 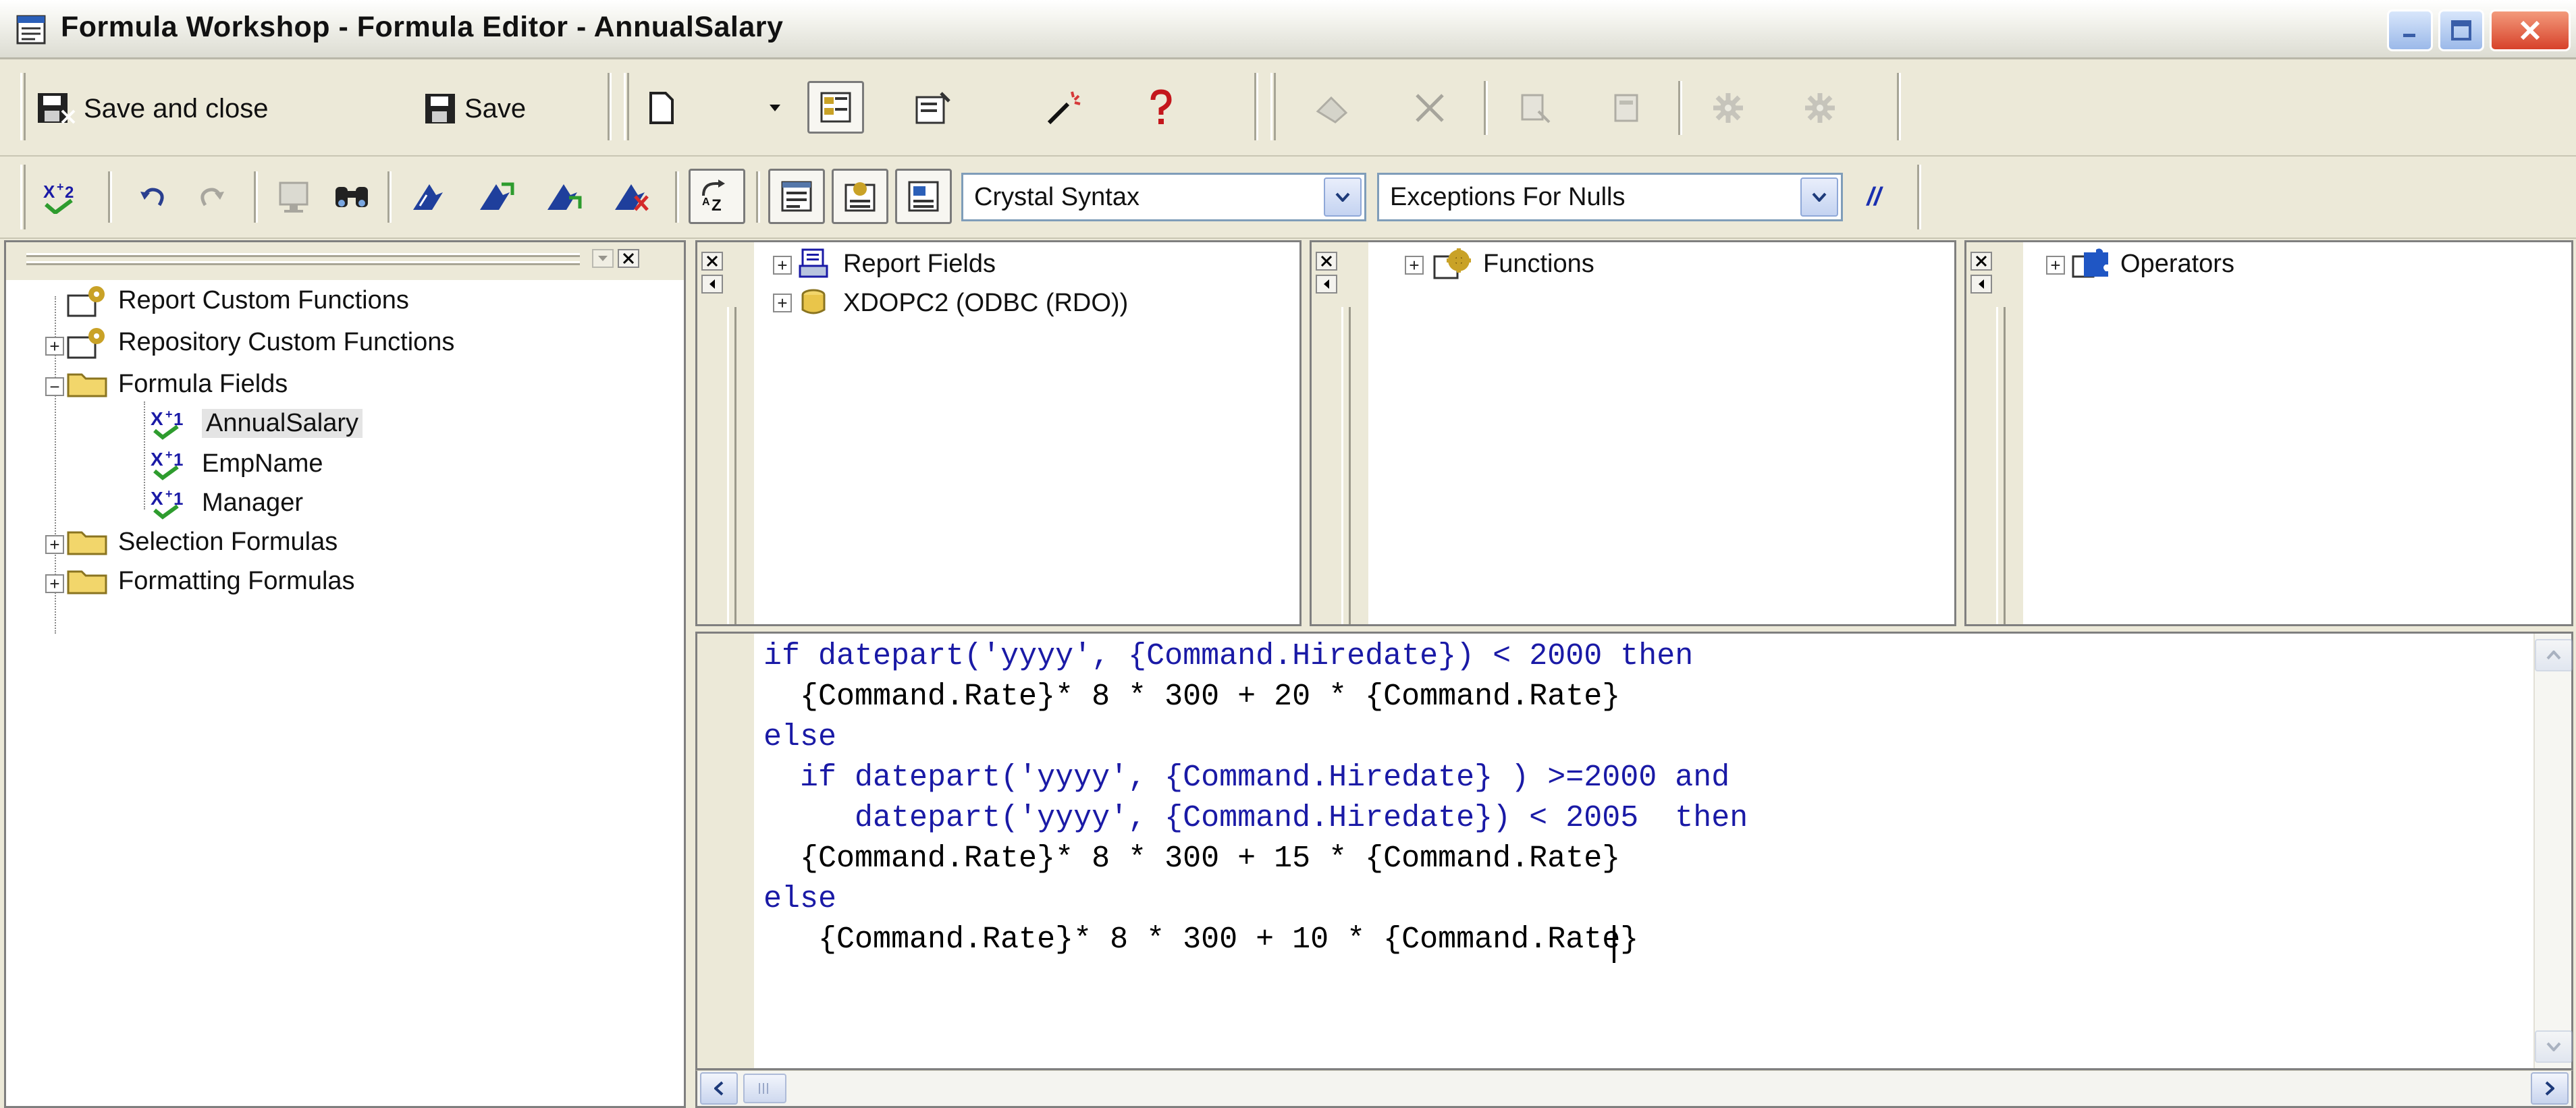 I want to click on syntax-dropdown-arrow, so click(x=1343, y=197).